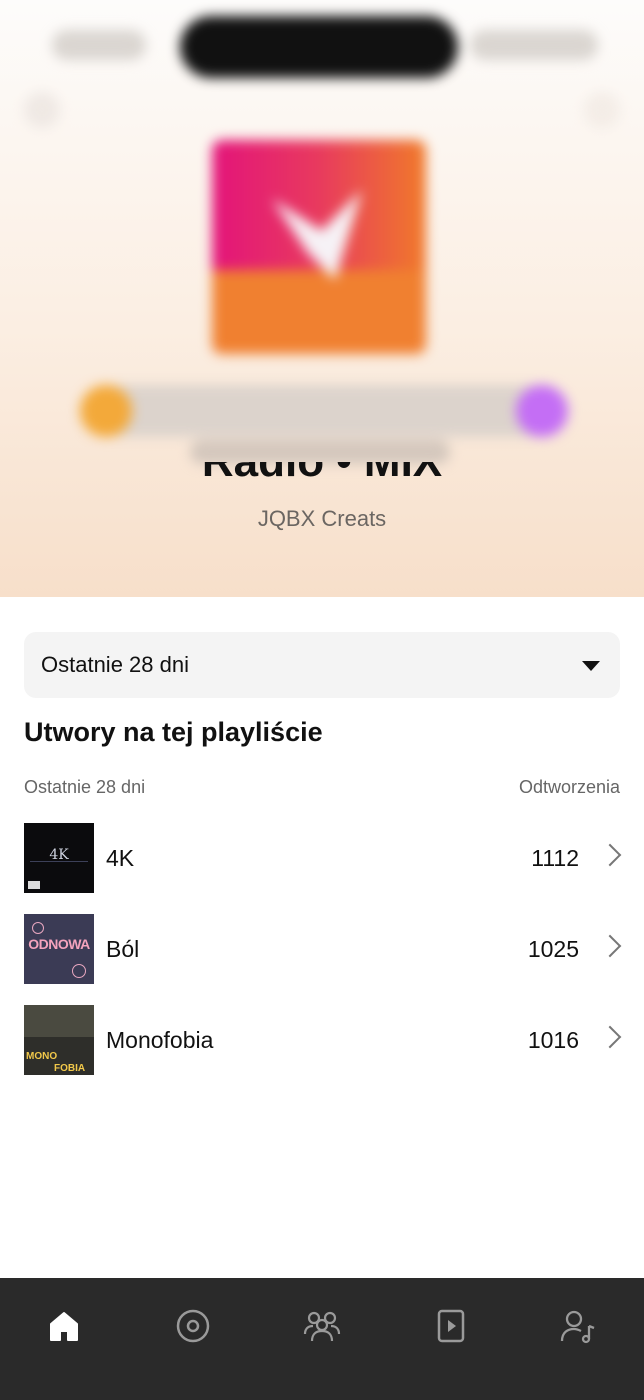 This screenshot has height=1400, width=644. I want to click on caret-down-icon, so click(591, 666).